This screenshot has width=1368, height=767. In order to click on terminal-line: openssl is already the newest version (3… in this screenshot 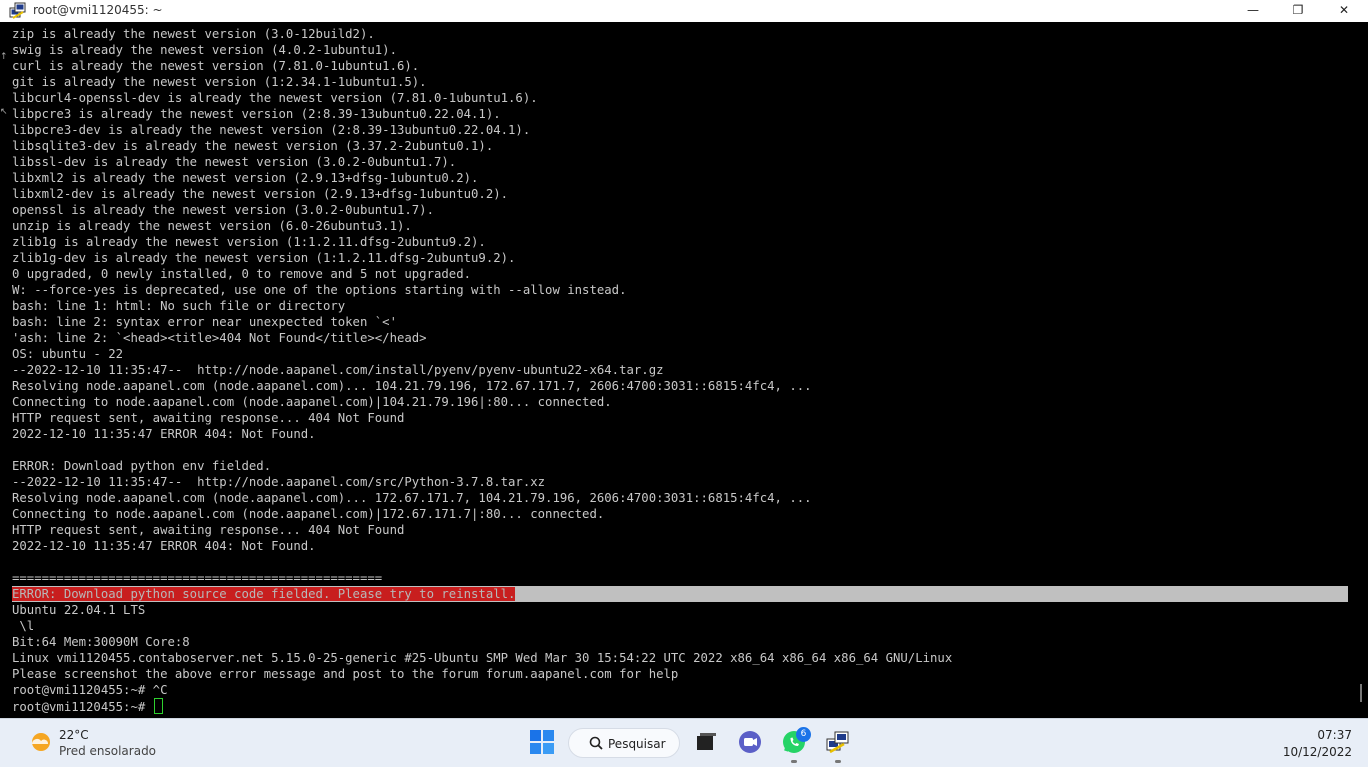, I will do `click(223, 210)`.